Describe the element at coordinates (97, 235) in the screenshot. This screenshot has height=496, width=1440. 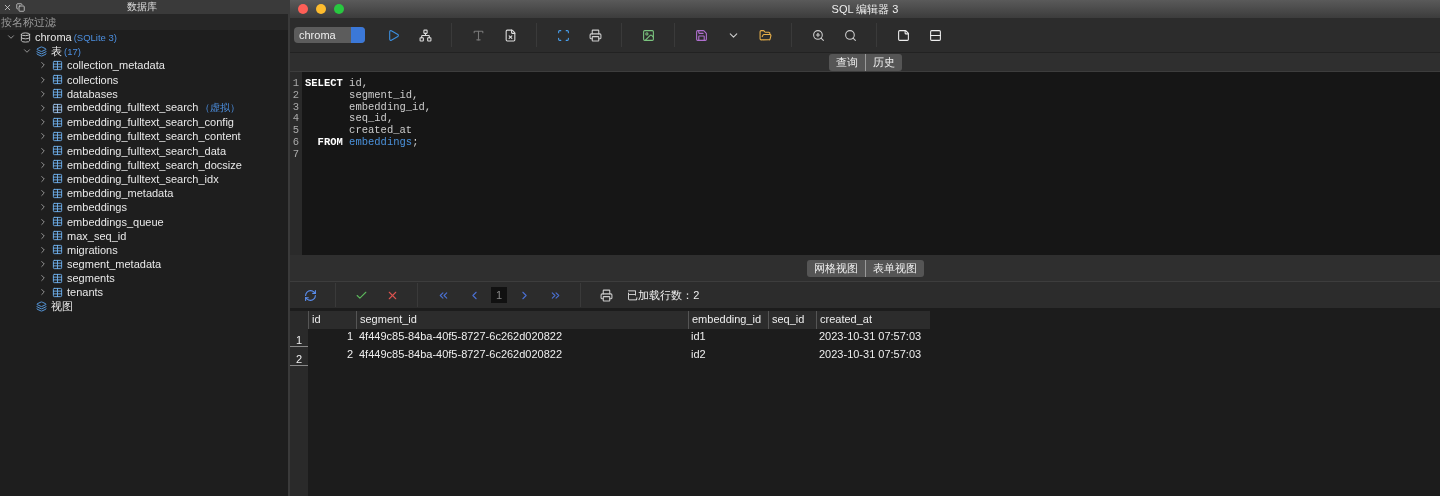
I see `tree-item-label: max_seq_id` at that location.